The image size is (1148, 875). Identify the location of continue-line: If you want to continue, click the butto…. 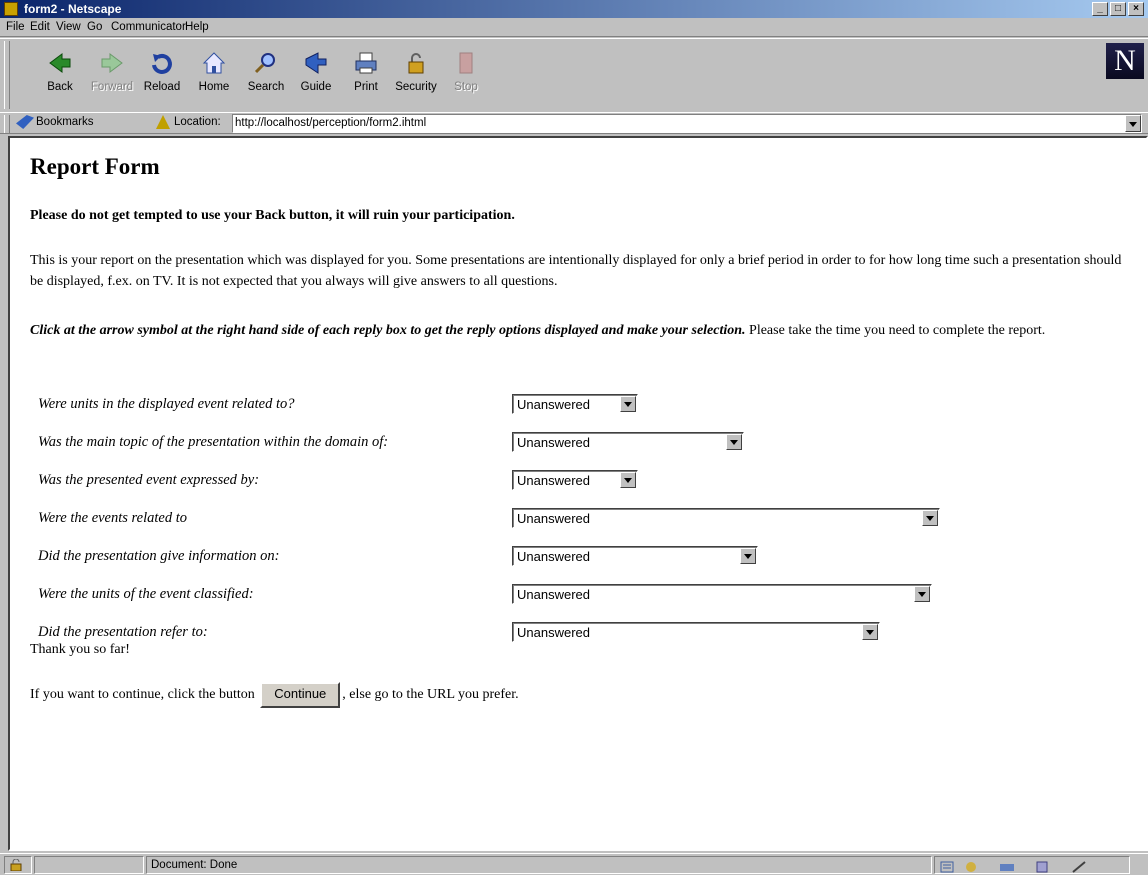
(274, 695).